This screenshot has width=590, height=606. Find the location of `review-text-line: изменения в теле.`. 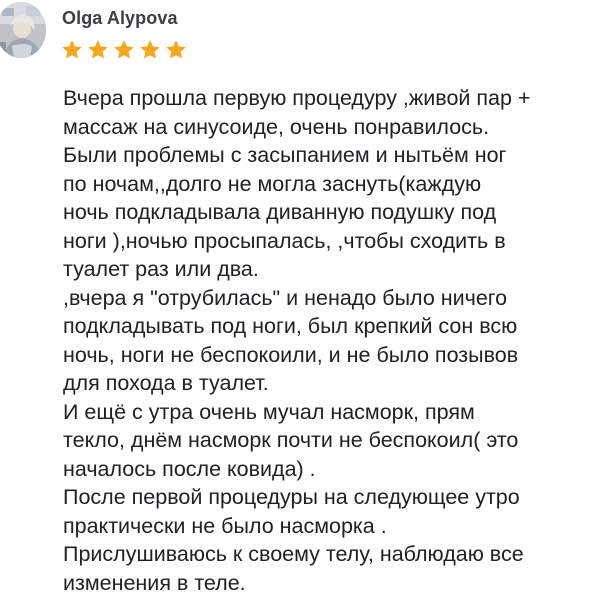

review-text-line: изменения в теле. is located at coordinates (154, 582).